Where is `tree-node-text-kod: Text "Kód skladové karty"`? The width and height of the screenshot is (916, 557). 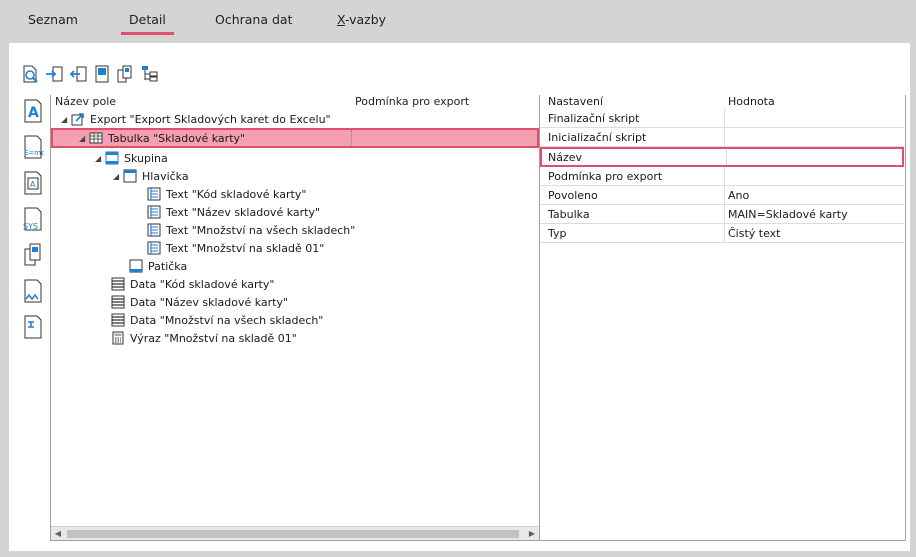
tree-node-text-kod: Text "Kód skladové karty" is located at coordinates (295, 194).